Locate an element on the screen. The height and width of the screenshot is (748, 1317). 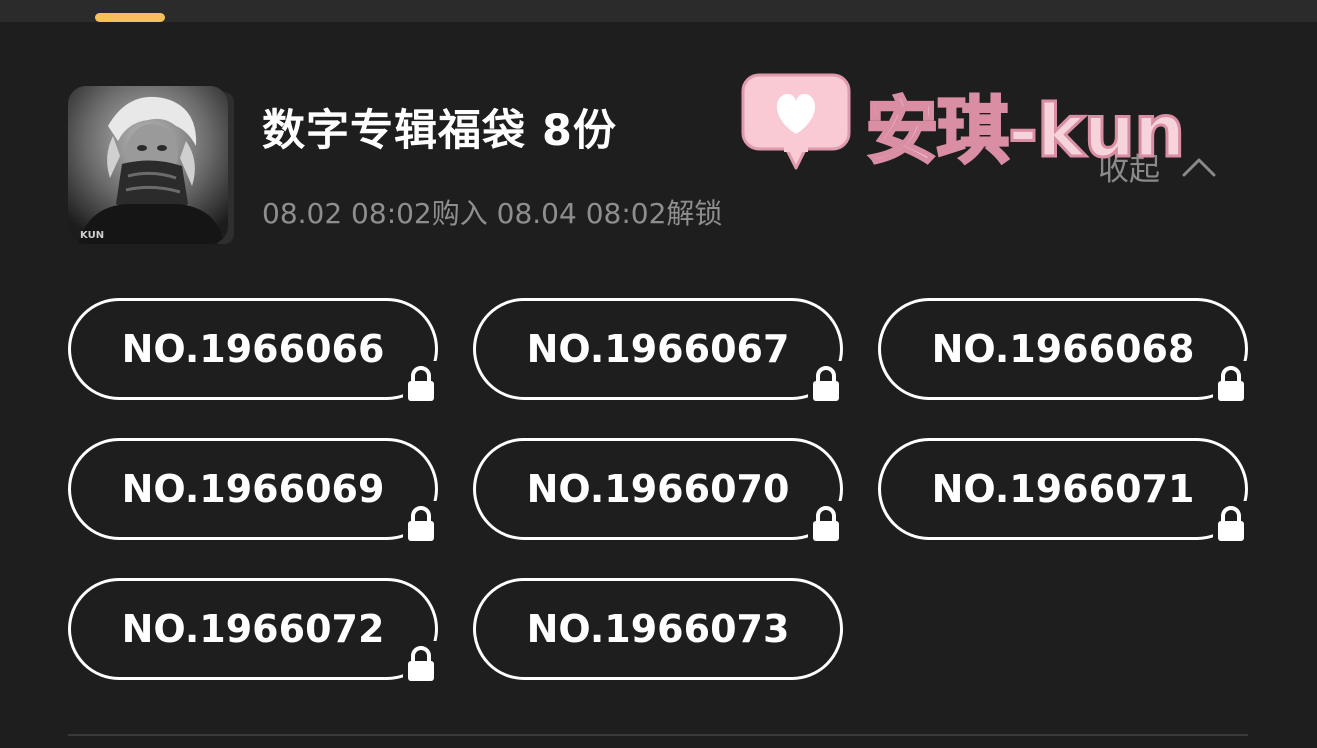
serial-item: NO.1966071 is located at coordinates (1063, 490).